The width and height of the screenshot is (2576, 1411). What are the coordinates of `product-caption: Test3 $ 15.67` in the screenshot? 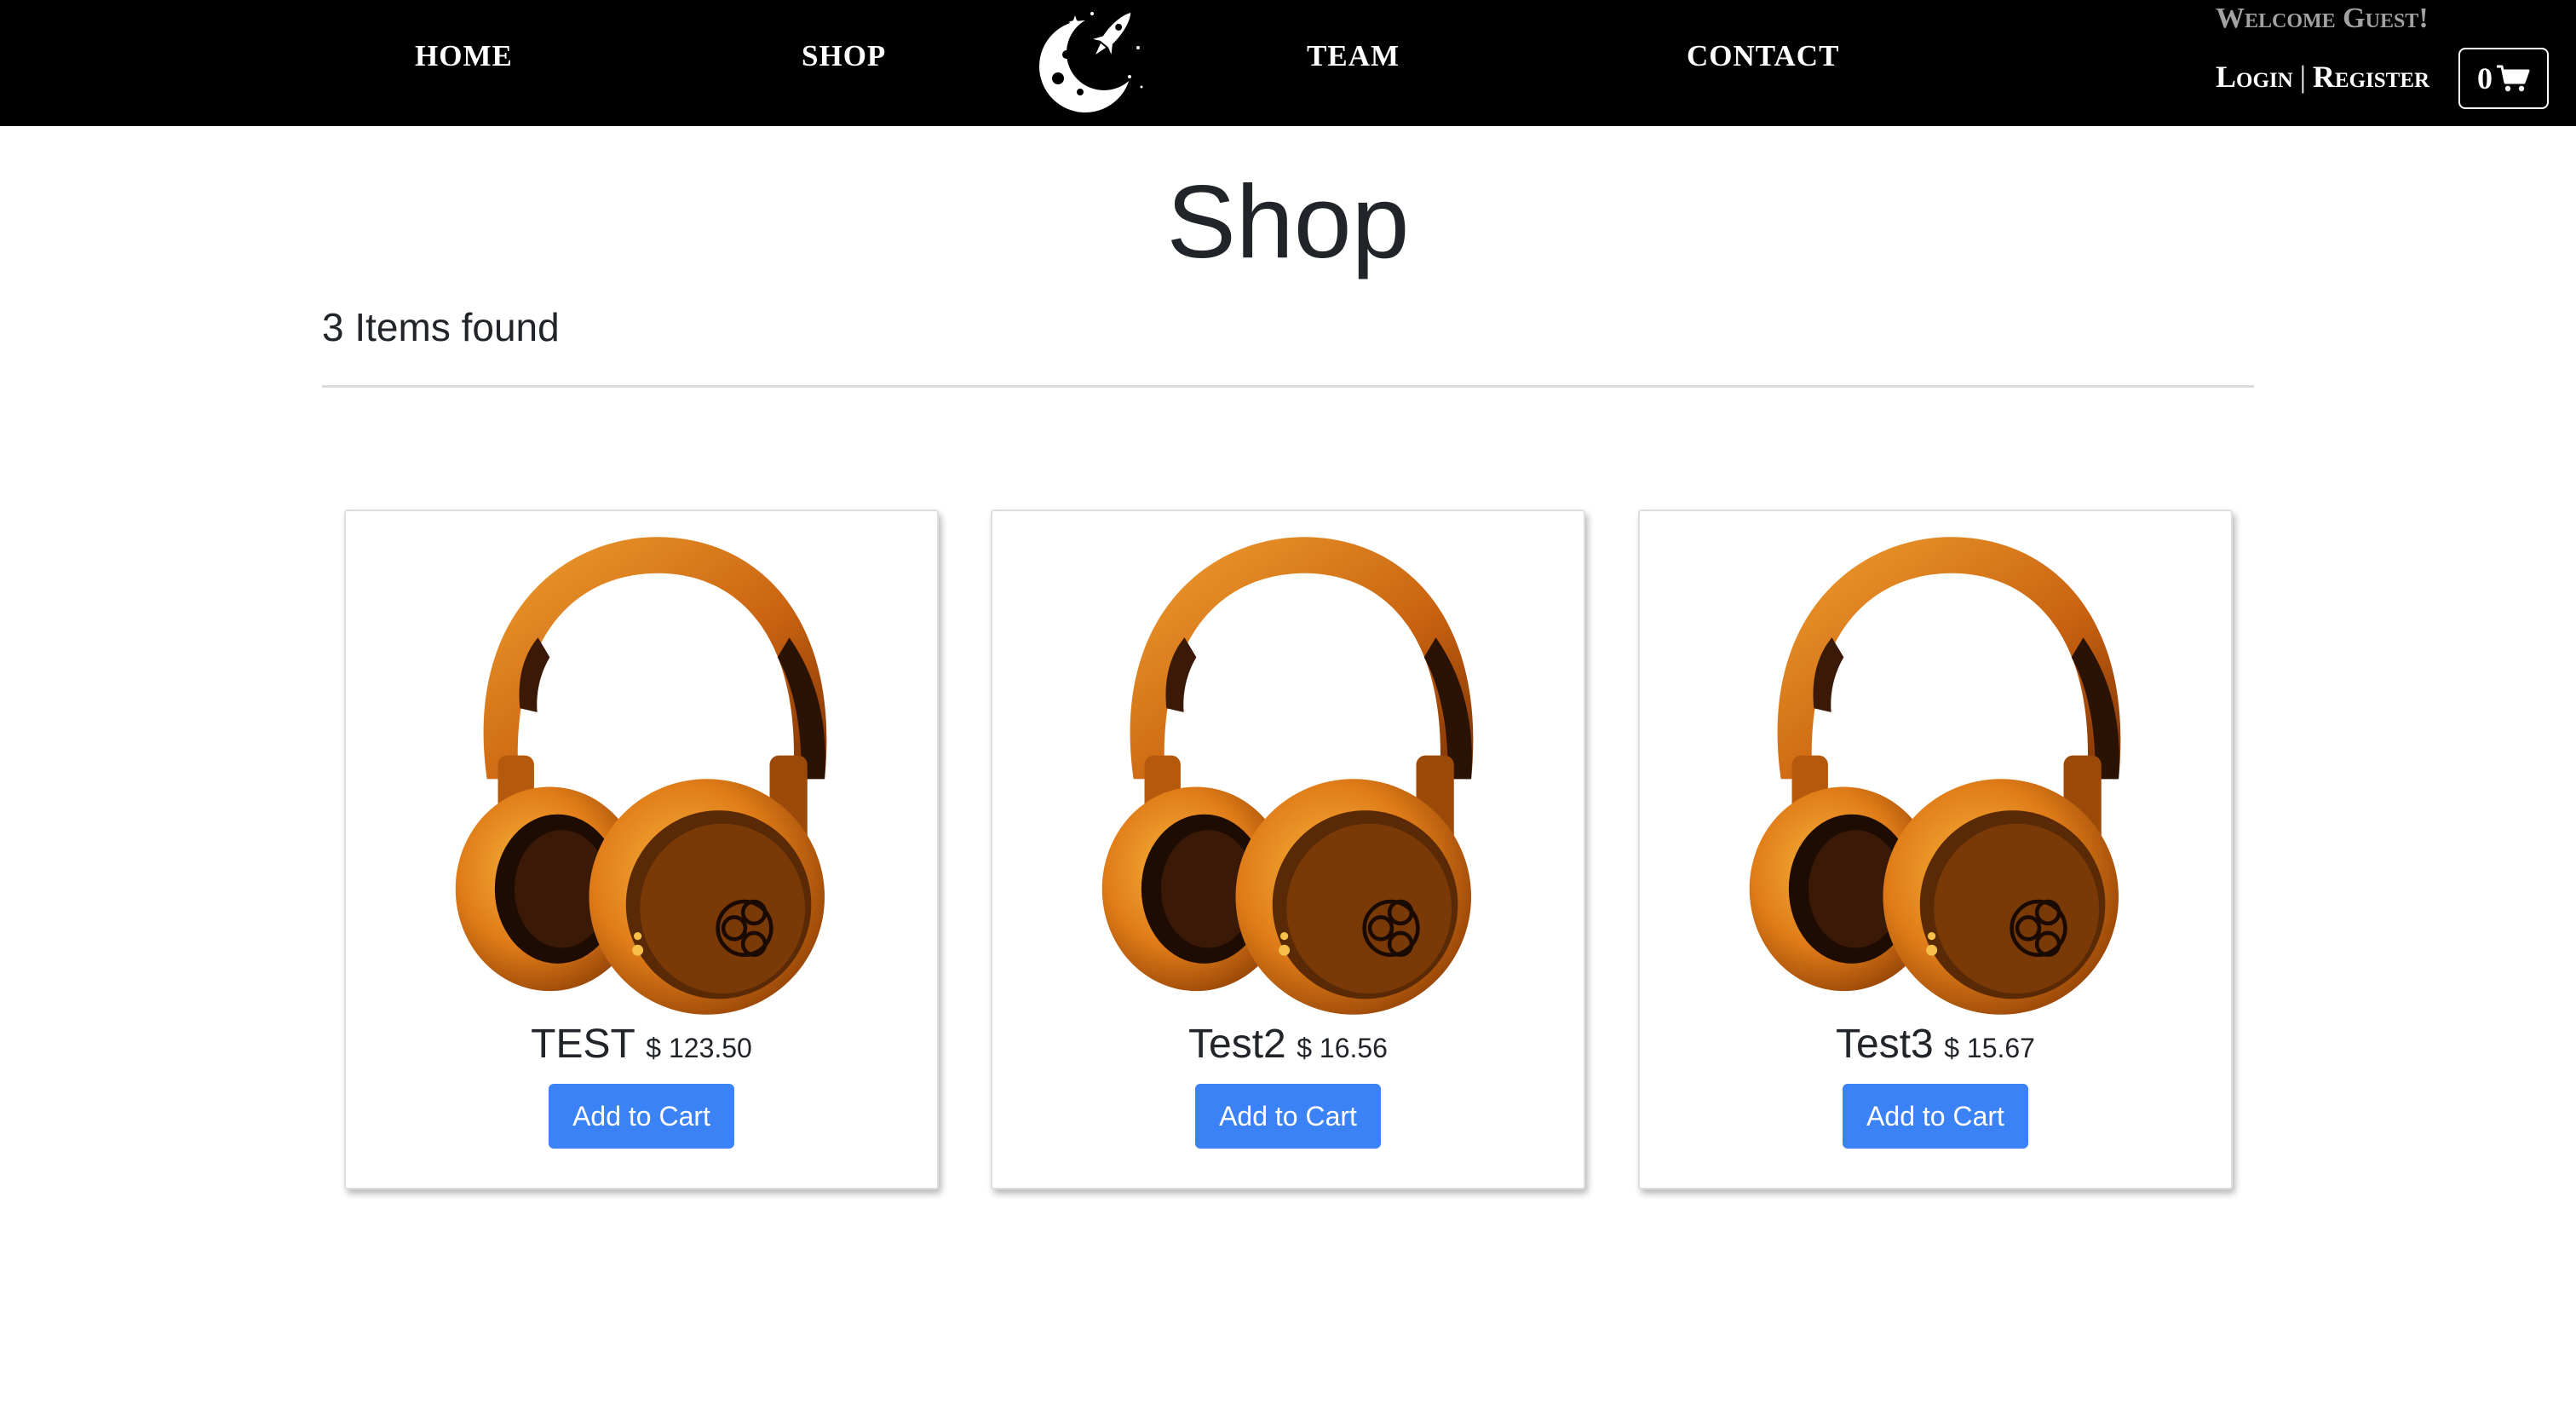 It's located at (1935, 1049).